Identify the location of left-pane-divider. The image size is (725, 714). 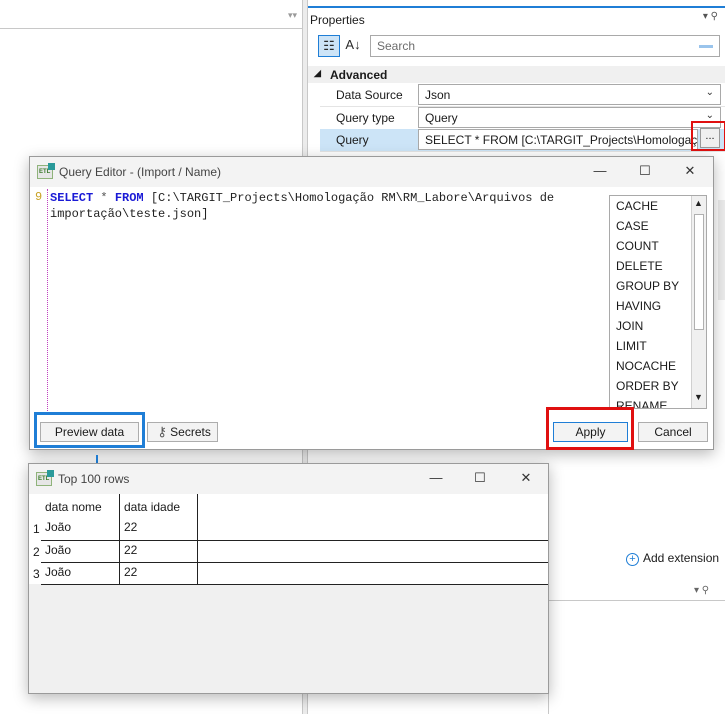
(151, 28).